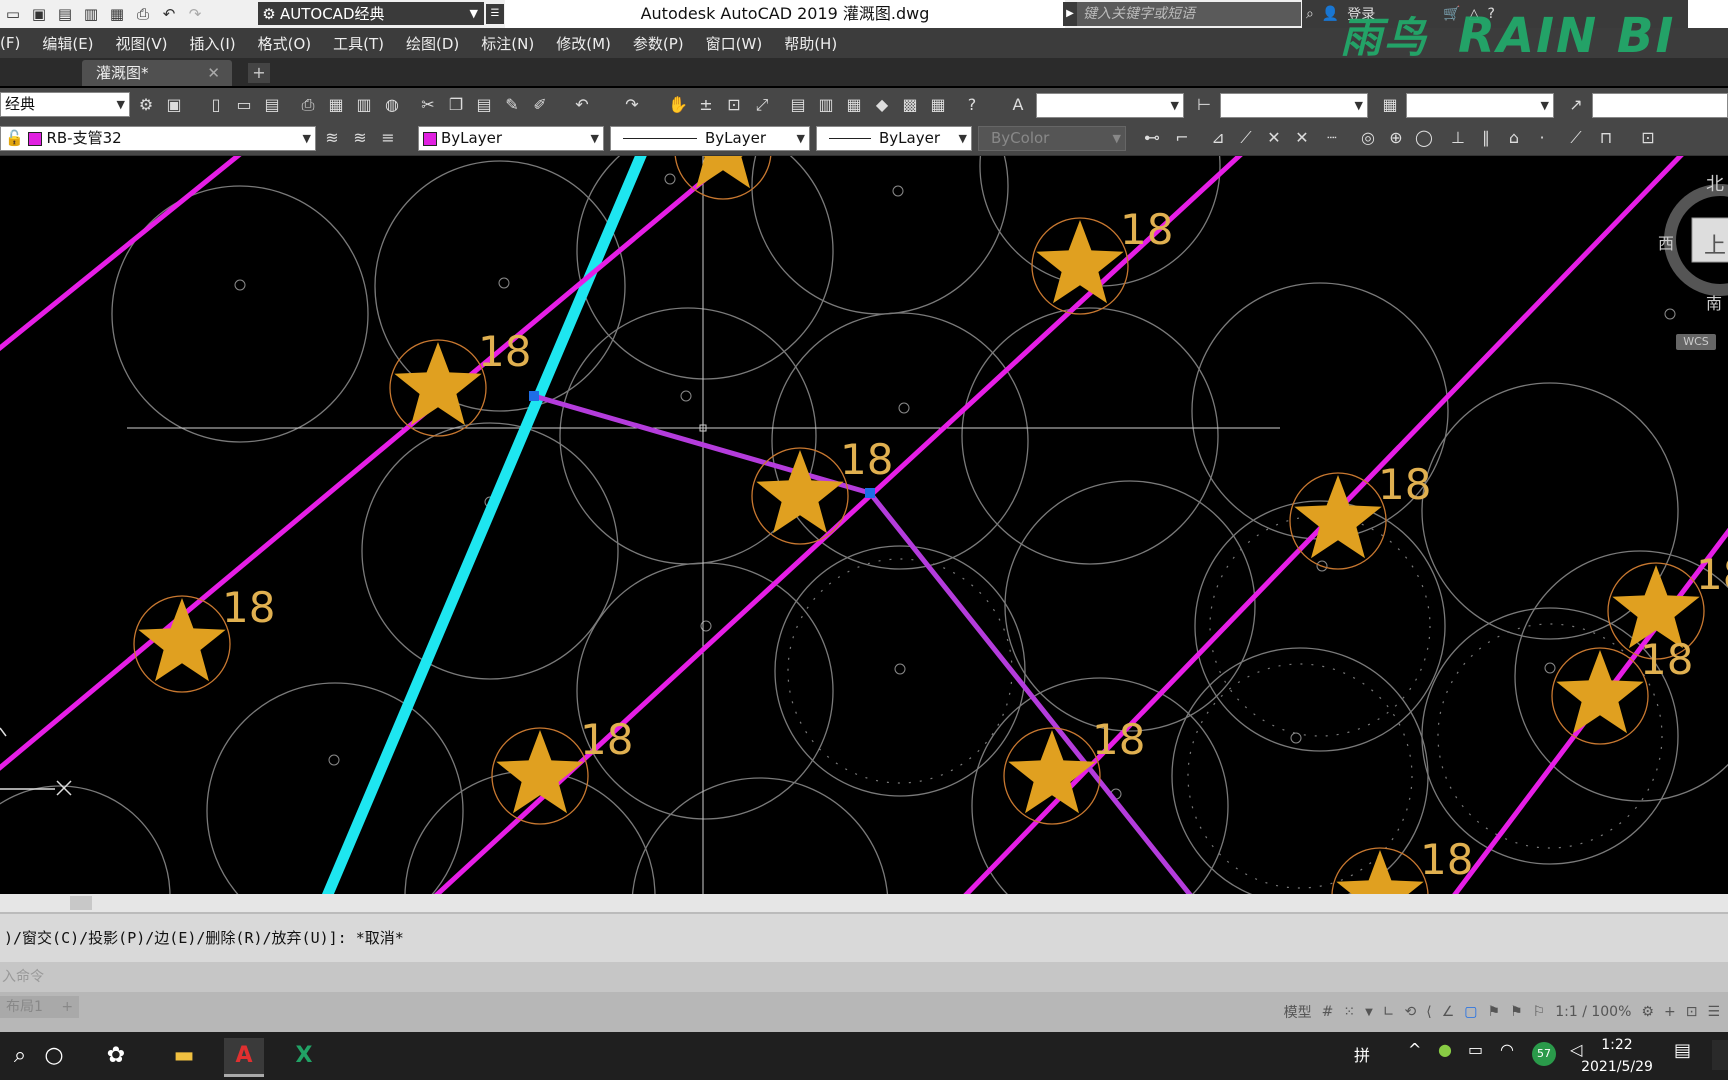 The height and width of the screenshot is (1080, 1728). What do you see at coordinates (143, 14) in the screenshot?
I see `print-icon: ⎙` at bounding box center [143, 14].